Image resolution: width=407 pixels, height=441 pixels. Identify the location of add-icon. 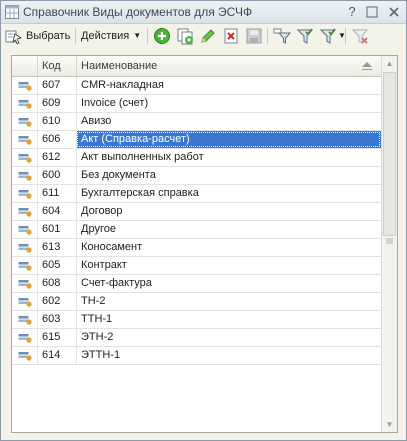
(162, 36).